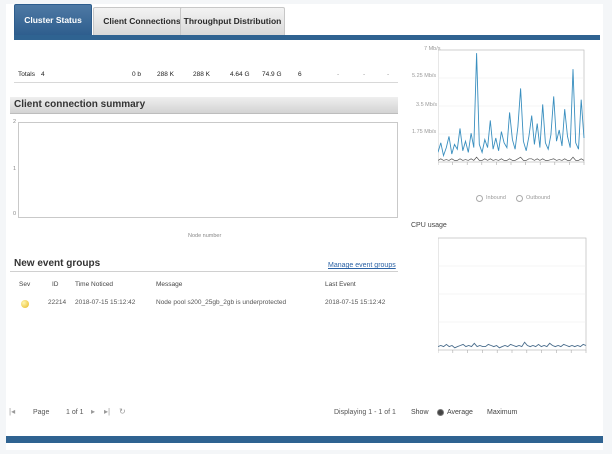 The image size is (612, 454). I want to click on next-page-icon: ▸, so click(93, 411).